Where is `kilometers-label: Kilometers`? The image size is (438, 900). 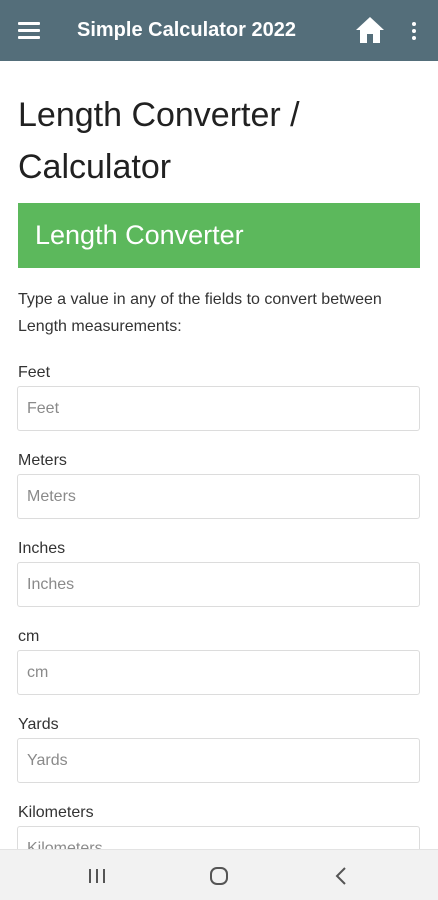 kilometers-label: Kilometers is located at coordinates (56, 812).